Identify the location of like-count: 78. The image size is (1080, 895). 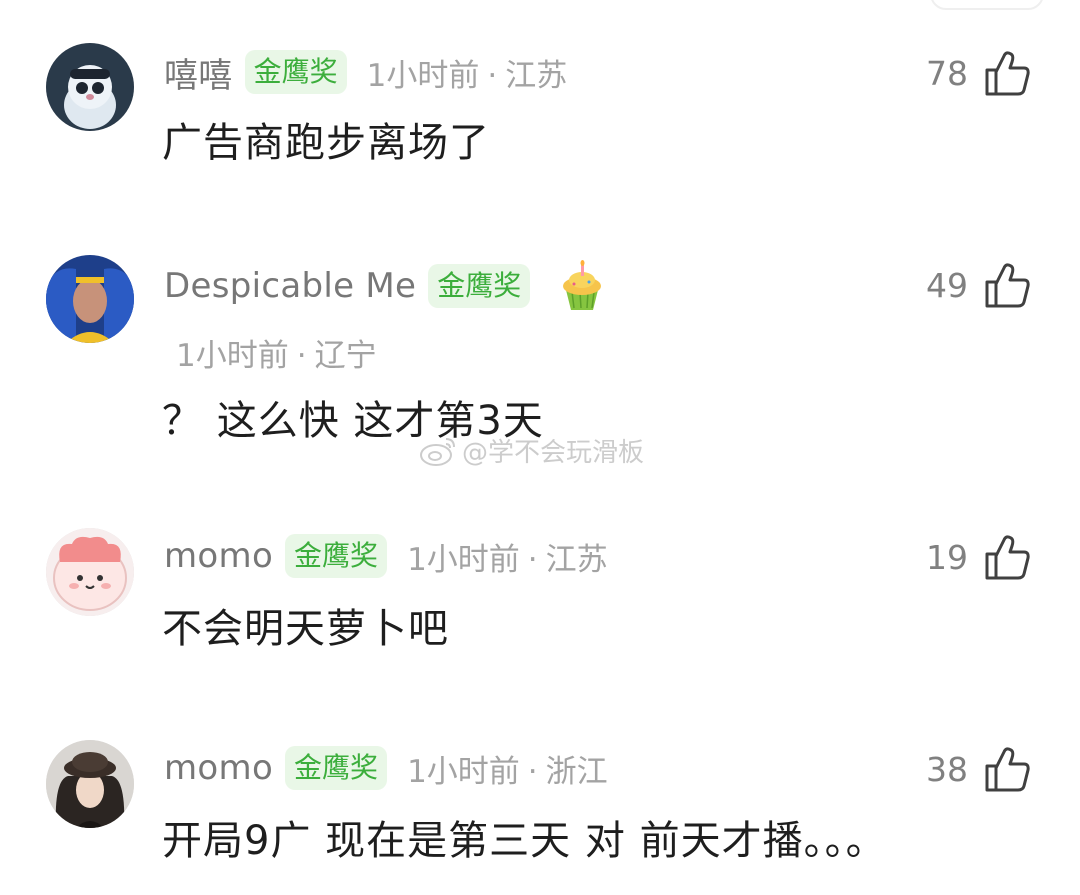
(947, 73).